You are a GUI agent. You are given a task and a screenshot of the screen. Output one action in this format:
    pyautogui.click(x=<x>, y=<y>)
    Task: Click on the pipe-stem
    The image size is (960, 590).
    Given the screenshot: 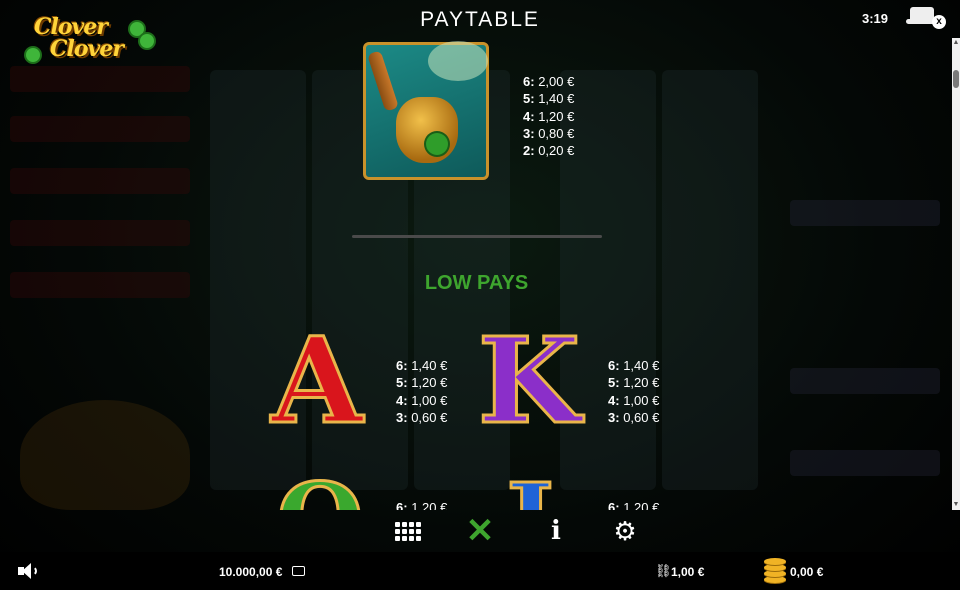 What is the action you would take?
    pyautogui.click(x=383, y=81)
    